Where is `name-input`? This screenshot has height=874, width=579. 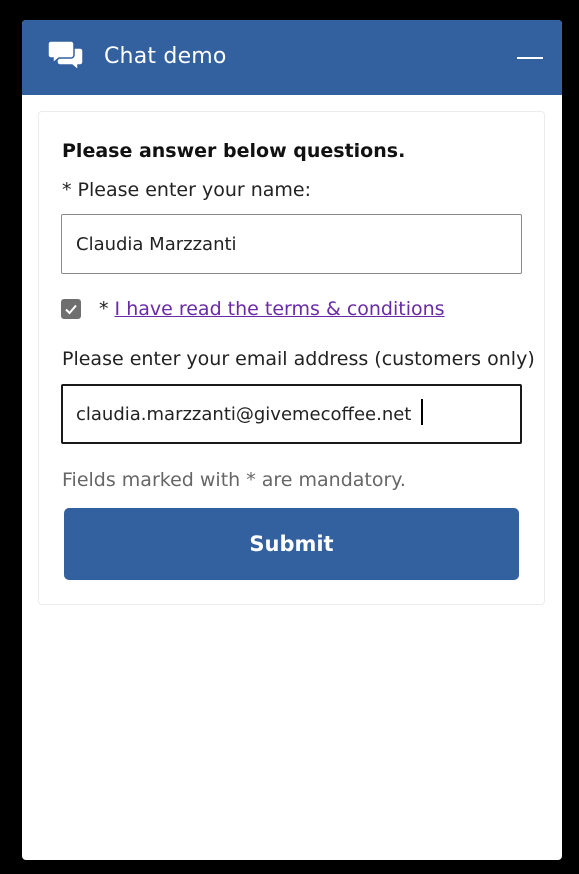
name-input is located at coordinates (291, 244).